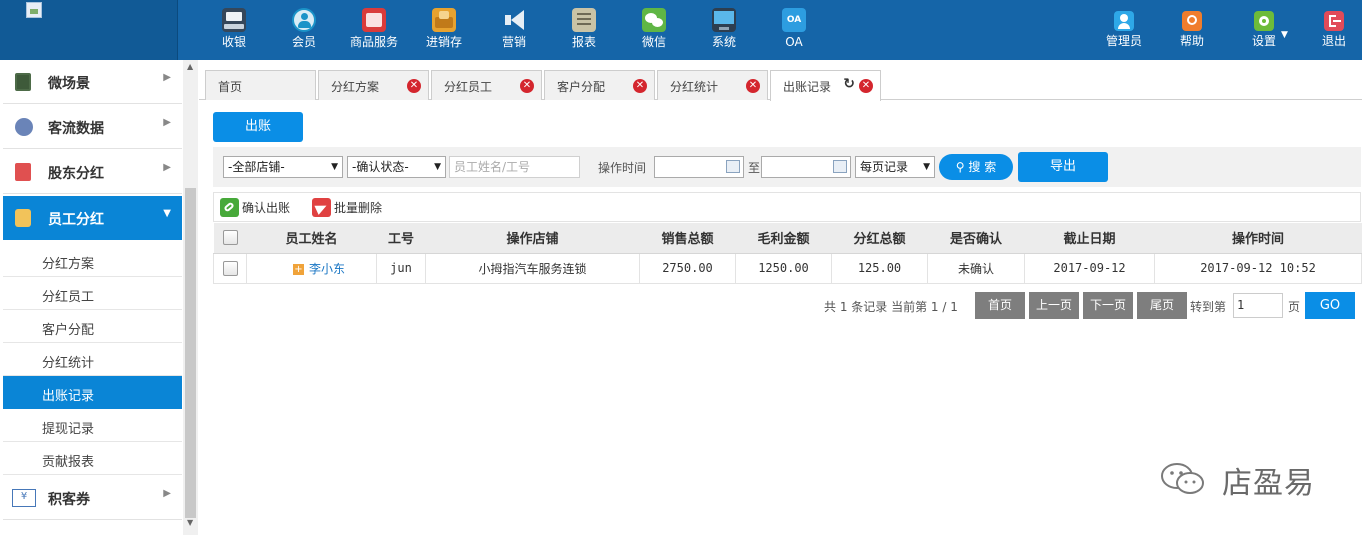 The height and width of the screenshot is (535, 1362). Describe the element at coordinates (1334, 21) in the screenshot. I see `logout-icon` at that location.